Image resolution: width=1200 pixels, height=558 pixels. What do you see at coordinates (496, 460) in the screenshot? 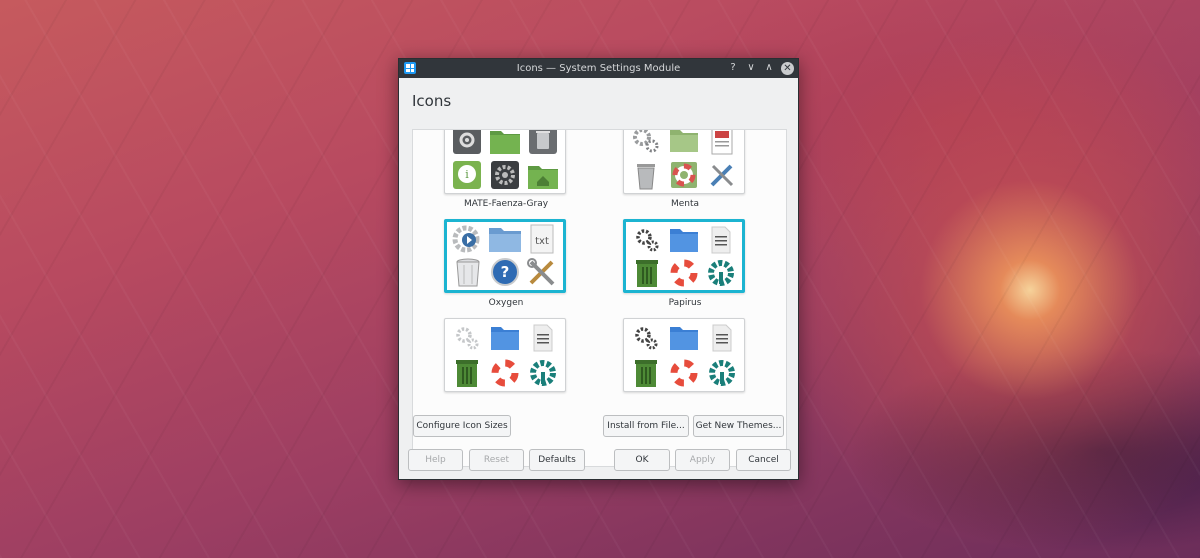
I see `reset-button: Reset` at bounding box center [496, 460].